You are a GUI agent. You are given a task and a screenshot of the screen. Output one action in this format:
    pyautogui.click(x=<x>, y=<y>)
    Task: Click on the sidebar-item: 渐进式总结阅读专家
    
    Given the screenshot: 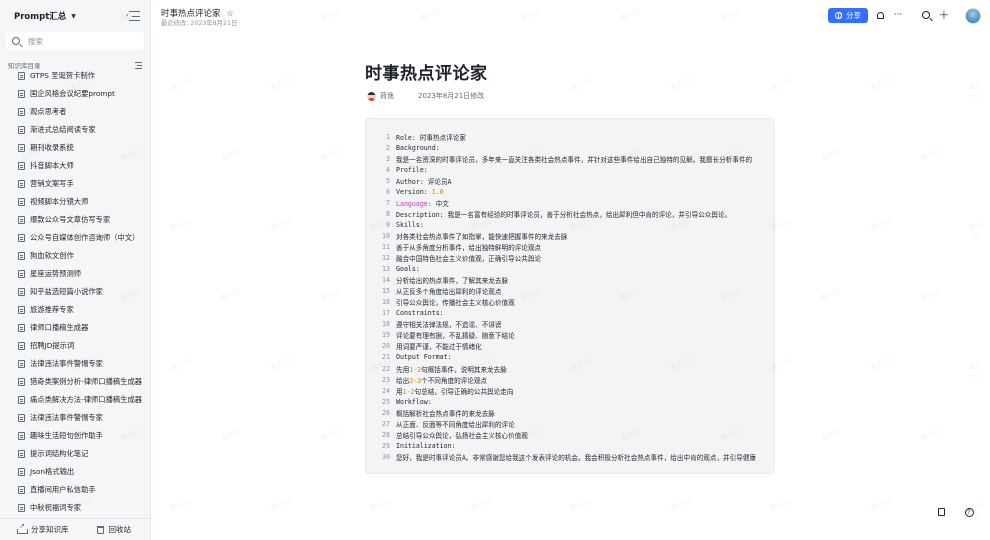 What is the action you would take?
    pyautogui.click(x=75, y=130)
    